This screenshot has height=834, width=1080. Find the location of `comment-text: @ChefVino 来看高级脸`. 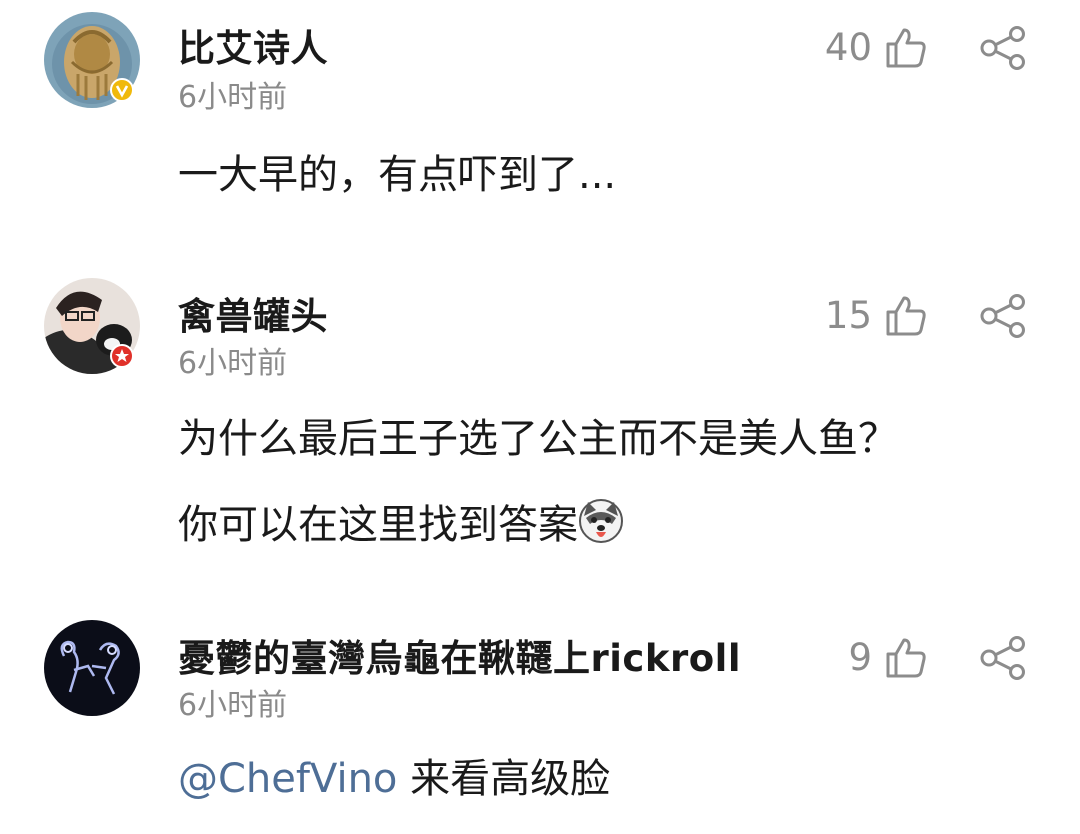

comment-text: @ChefVino 来看高级脸 is located at coordinates (394, 779).